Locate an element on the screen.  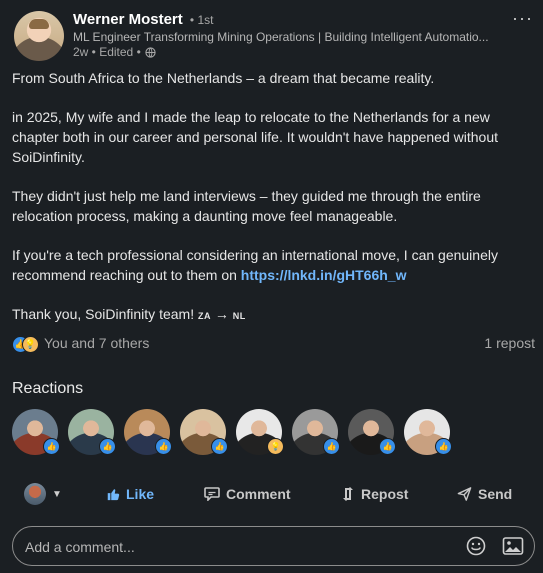
acting-as-avatar is located at coordinates (35, 494).